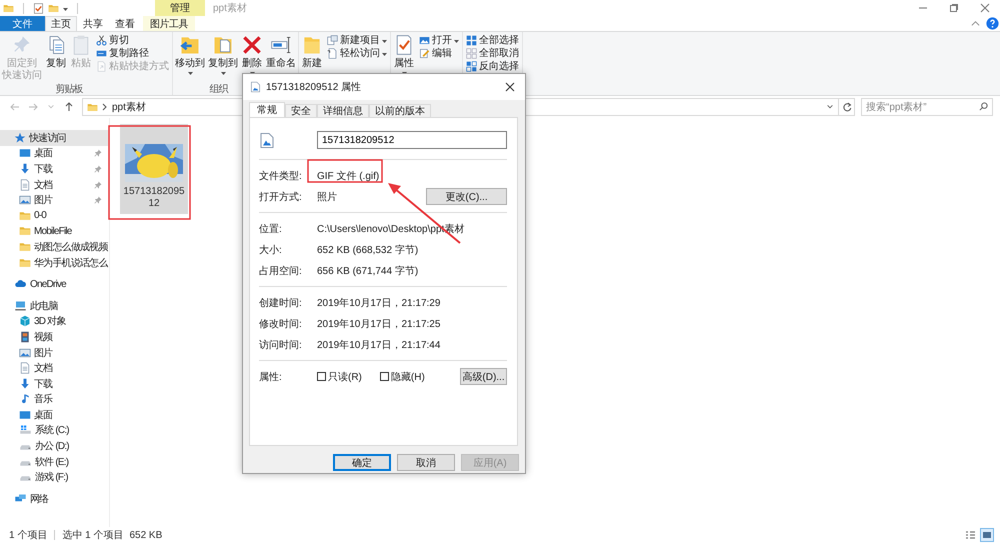 Image resolution: width=1000 pixels, height=543 pixels. Describe the element at coordinates (132, 53) in the screenshot. I see `ribbon-button: 复制路径` at that location.